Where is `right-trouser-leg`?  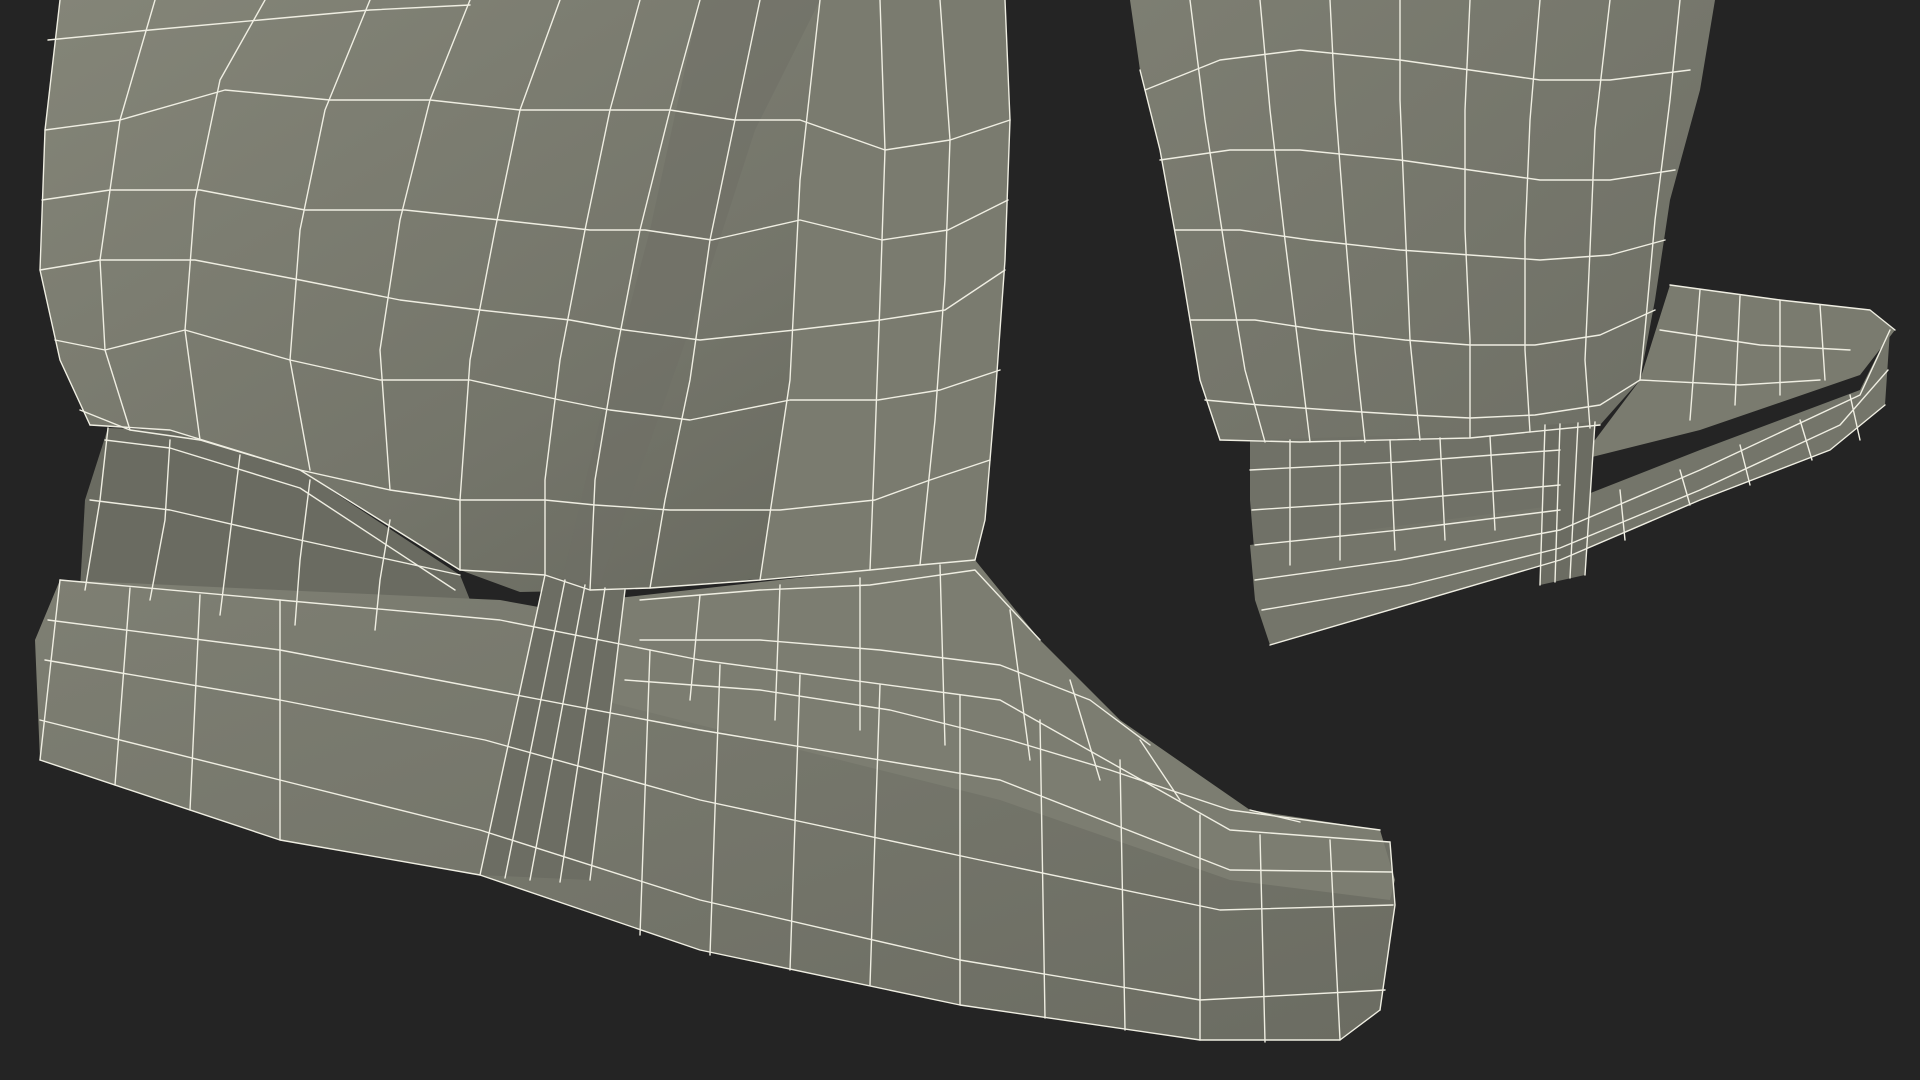 right-trouser-leg is located at coordinates (1422, 221).